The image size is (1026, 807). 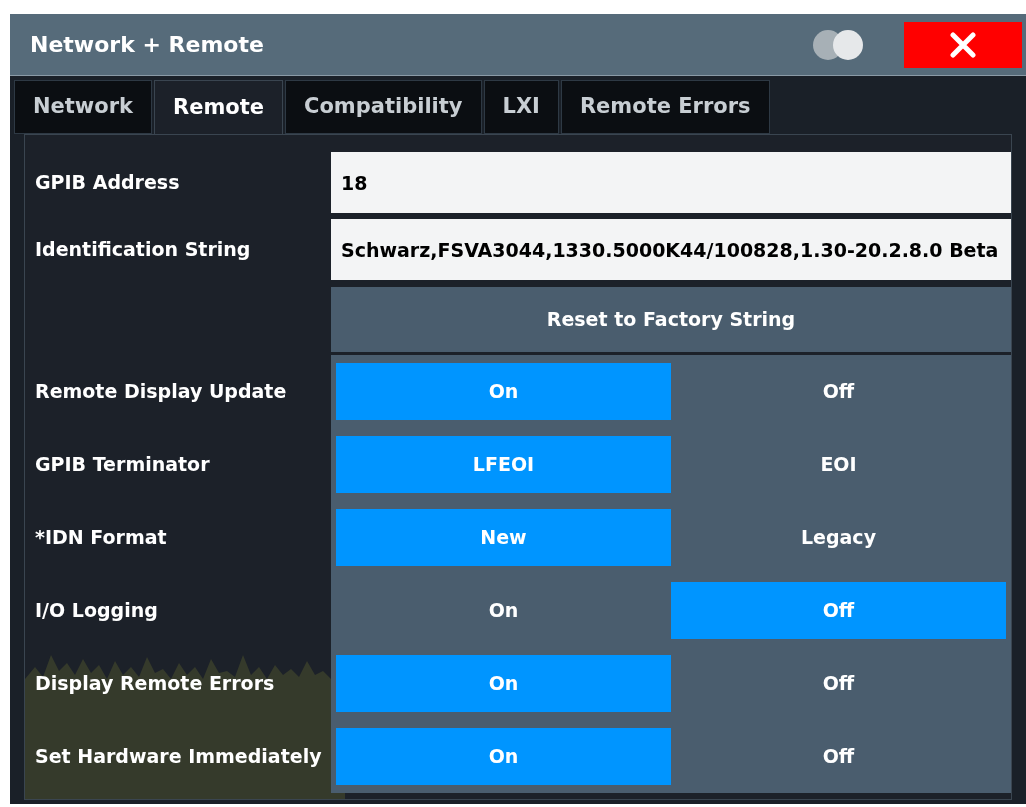 I want to click on setting-label: Identification String, so click(x=143, y=250).